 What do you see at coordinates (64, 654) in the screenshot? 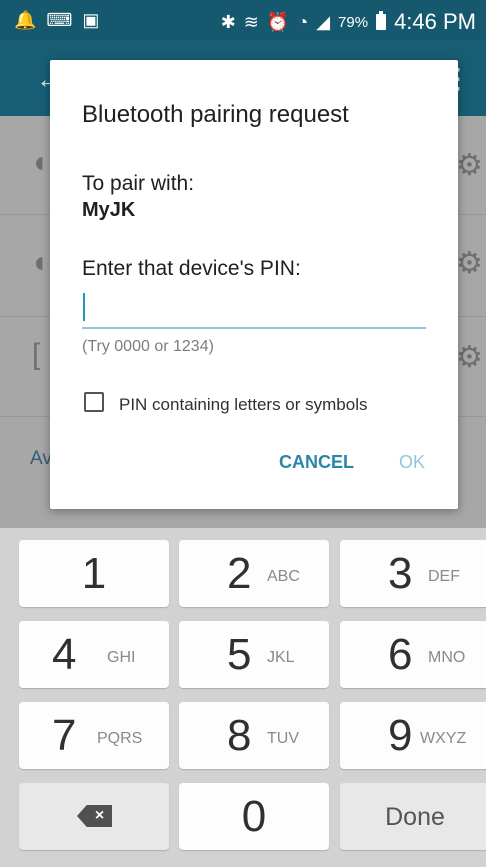
I see `key-number: 4` at bounding box center [64, 654].